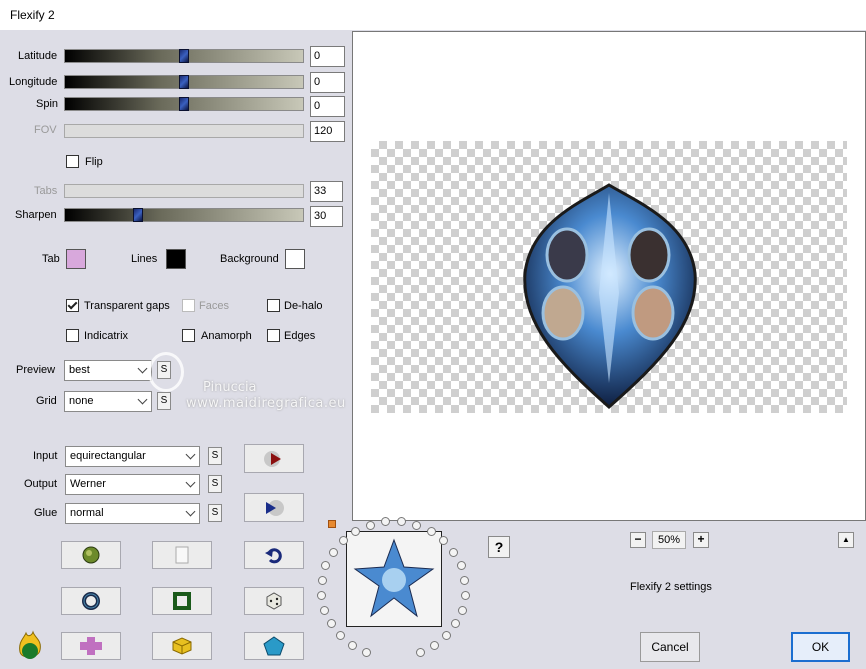 The height and width of the screenshot is (669, 866). What do you see at coordinates (846, 540) in the screenshot?
I see `scroll-up-button: ▲` at bounding box center [846, 540].